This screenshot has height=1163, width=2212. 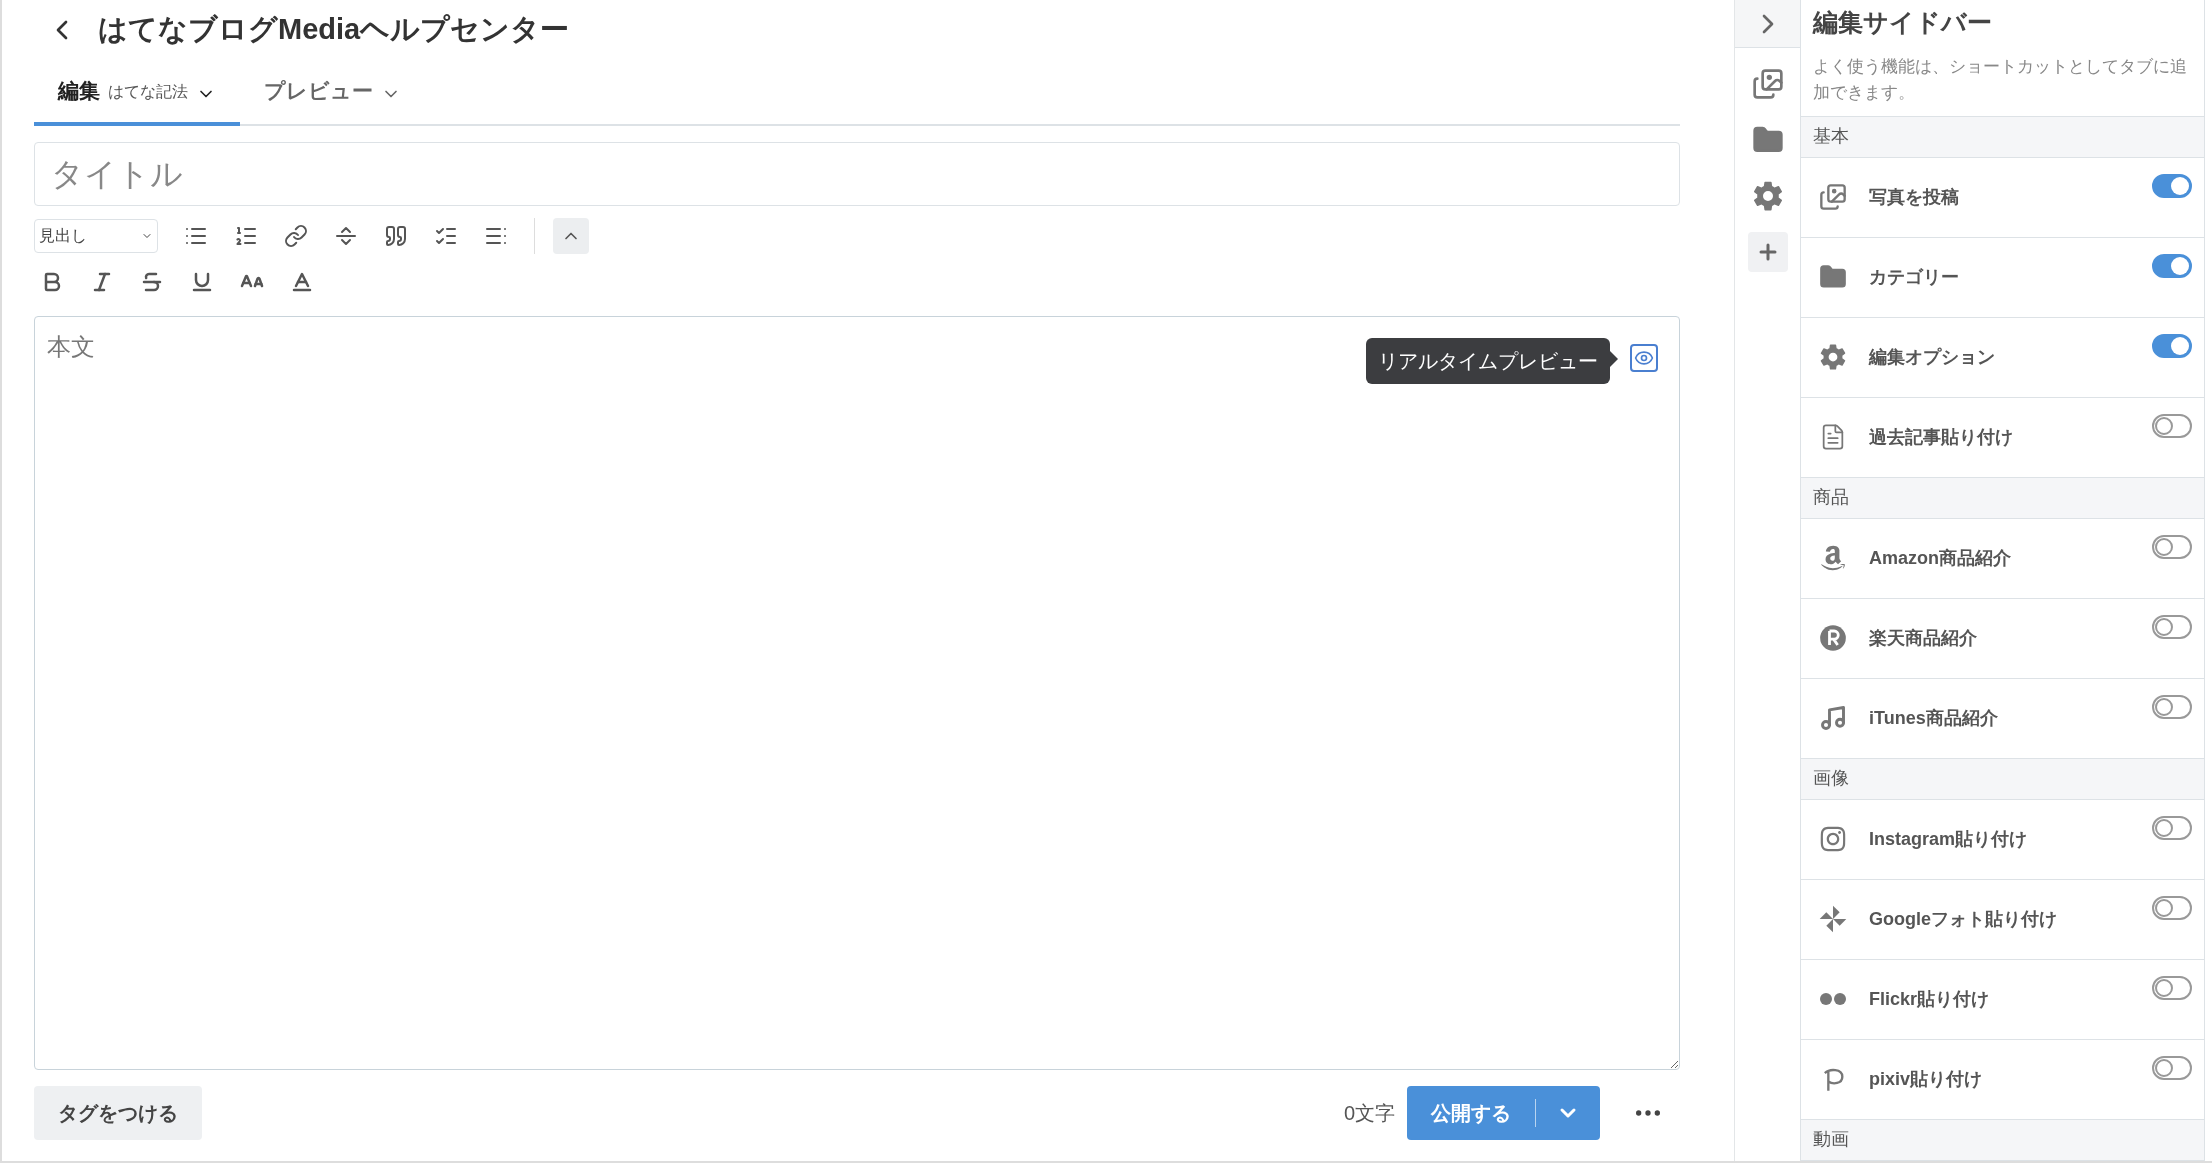 What do you see at coordinates (1833, 839) in the screenshot?
I see `camera-logo-icon` at bounding box center [1833, 839].